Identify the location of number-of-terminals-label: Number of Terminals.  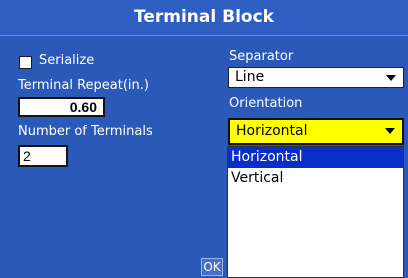
(85, 131).